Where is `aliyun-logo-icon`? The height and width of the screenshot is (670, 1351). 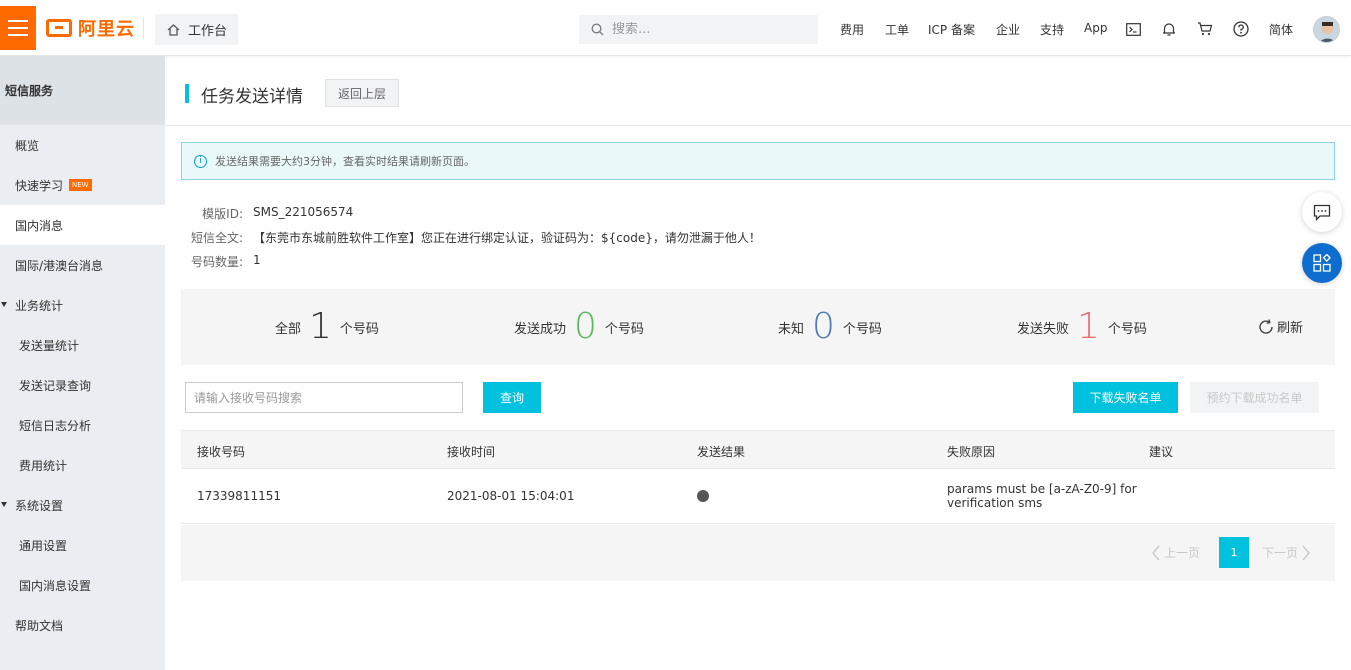 aliyun-logo-icon is located at coordinates (59, 28).